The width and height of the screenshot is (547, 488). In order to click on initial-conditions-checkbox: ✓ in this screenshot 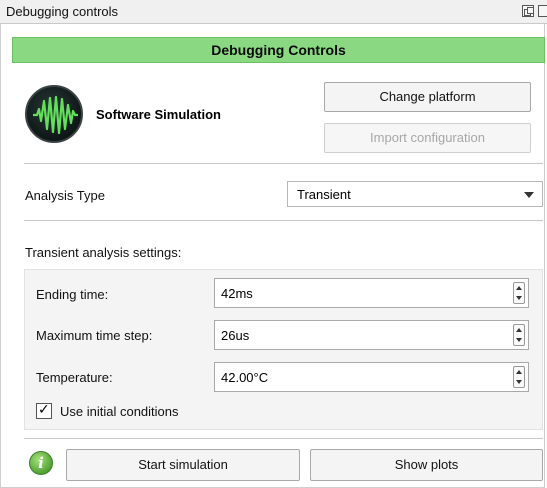, I will do `click(44, 410)`.